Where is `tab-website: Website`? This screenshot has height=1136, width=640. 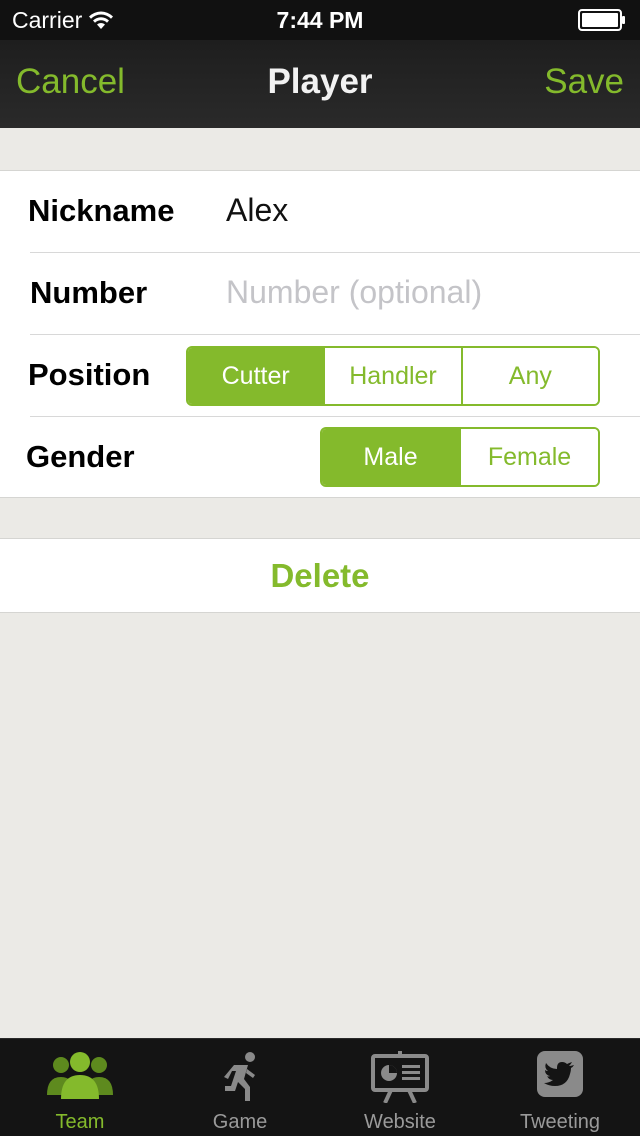 tab-website: Website is located at coordinates (400, 1087).